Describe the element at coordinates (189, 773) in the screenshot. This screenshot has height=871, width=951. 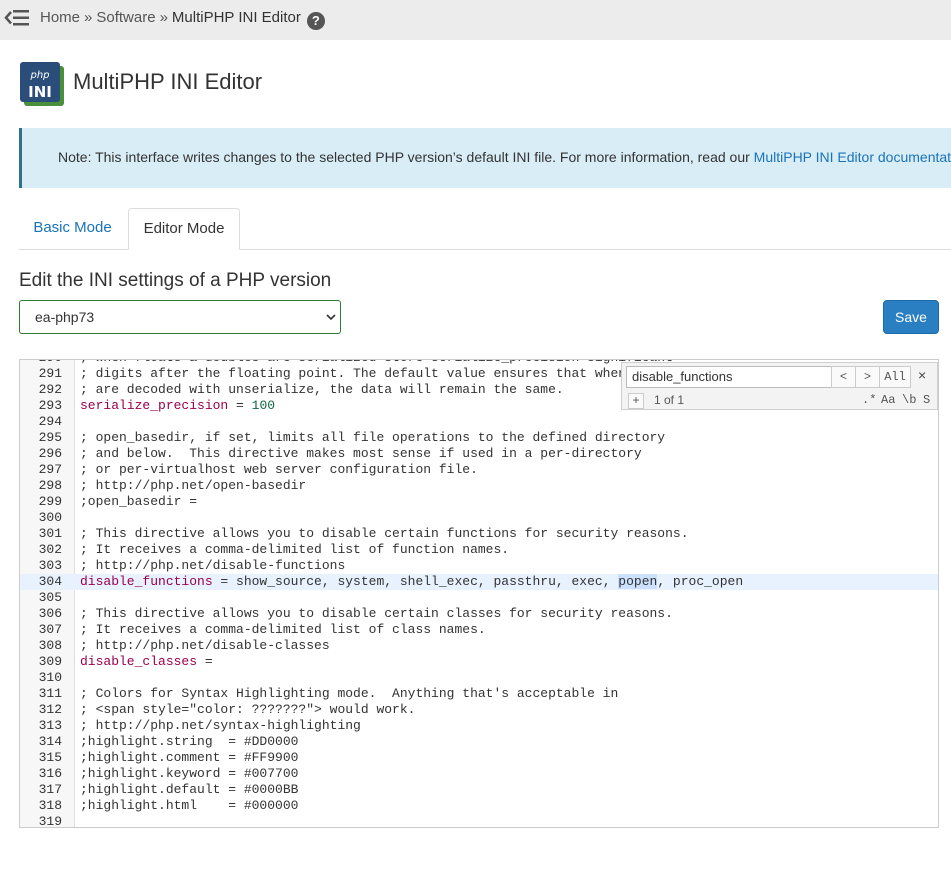
I see `ini-comment: ;highlight.keyword = #007700` at that location.